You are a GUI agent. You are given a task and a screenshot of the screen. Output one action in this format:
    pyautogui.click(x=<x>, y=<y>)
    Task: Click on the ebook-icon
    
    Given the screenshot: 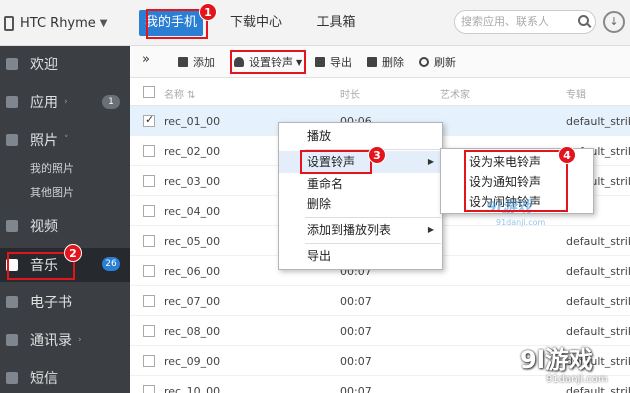 What is the action you would take?
    pyautogui.click(x=12, y=302)
    